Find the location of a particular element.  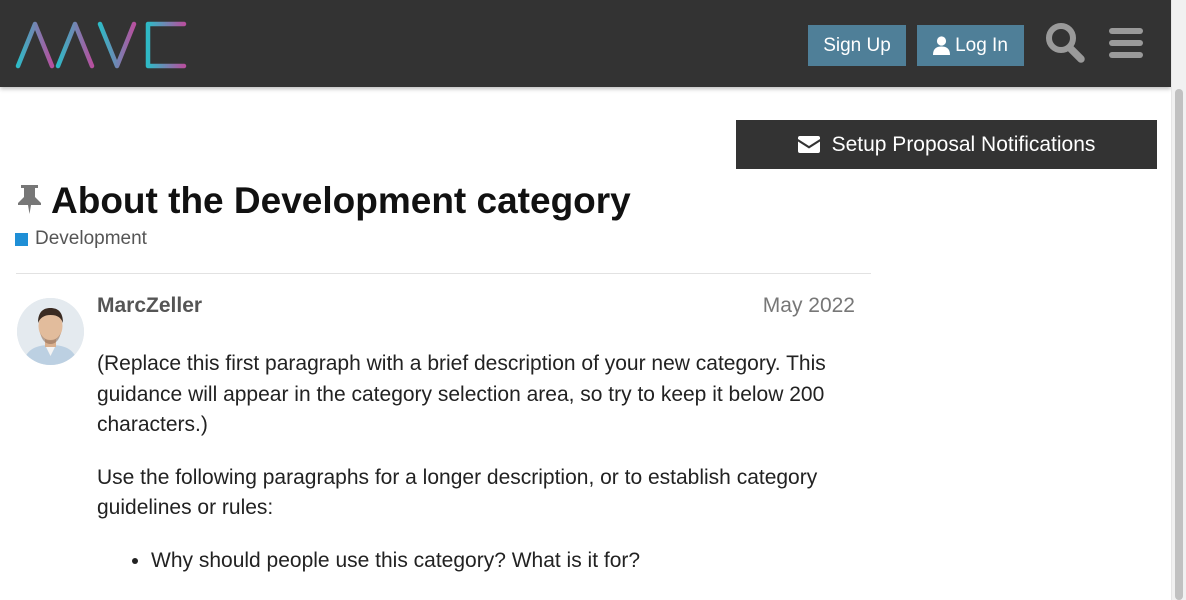

aave-logo is located at coordinates (103, 44).